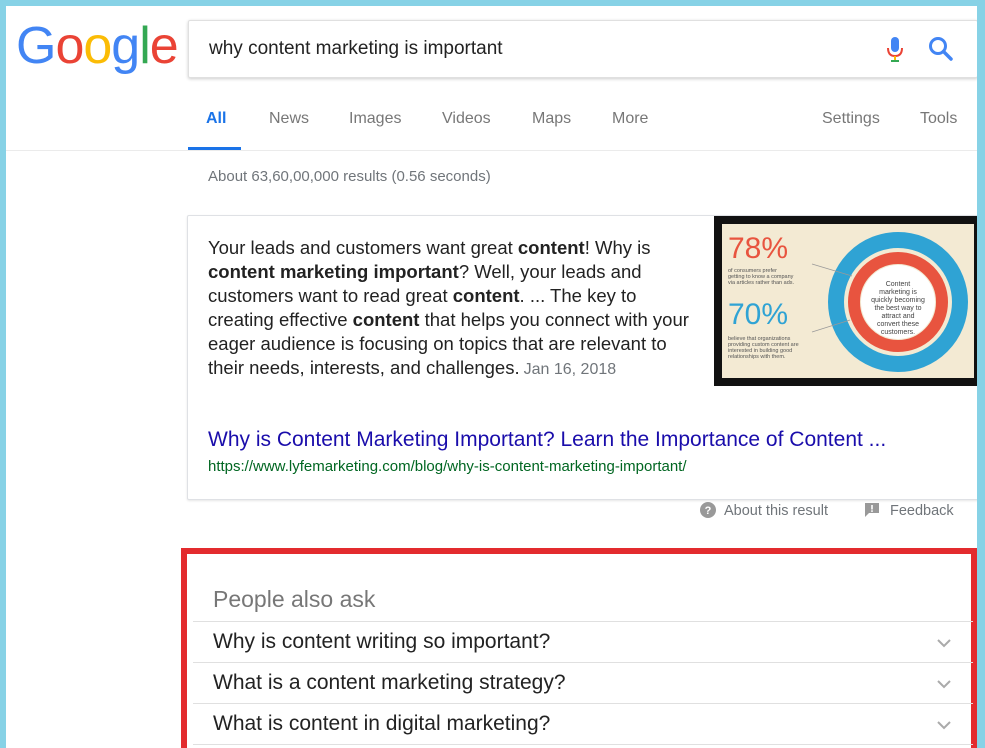 This screenshot has height=748, width=985. What do you see at coordinates (582, 49) in the screenshot?
I see `search-input: why content marketing is important` at bounding box center [582, 49].